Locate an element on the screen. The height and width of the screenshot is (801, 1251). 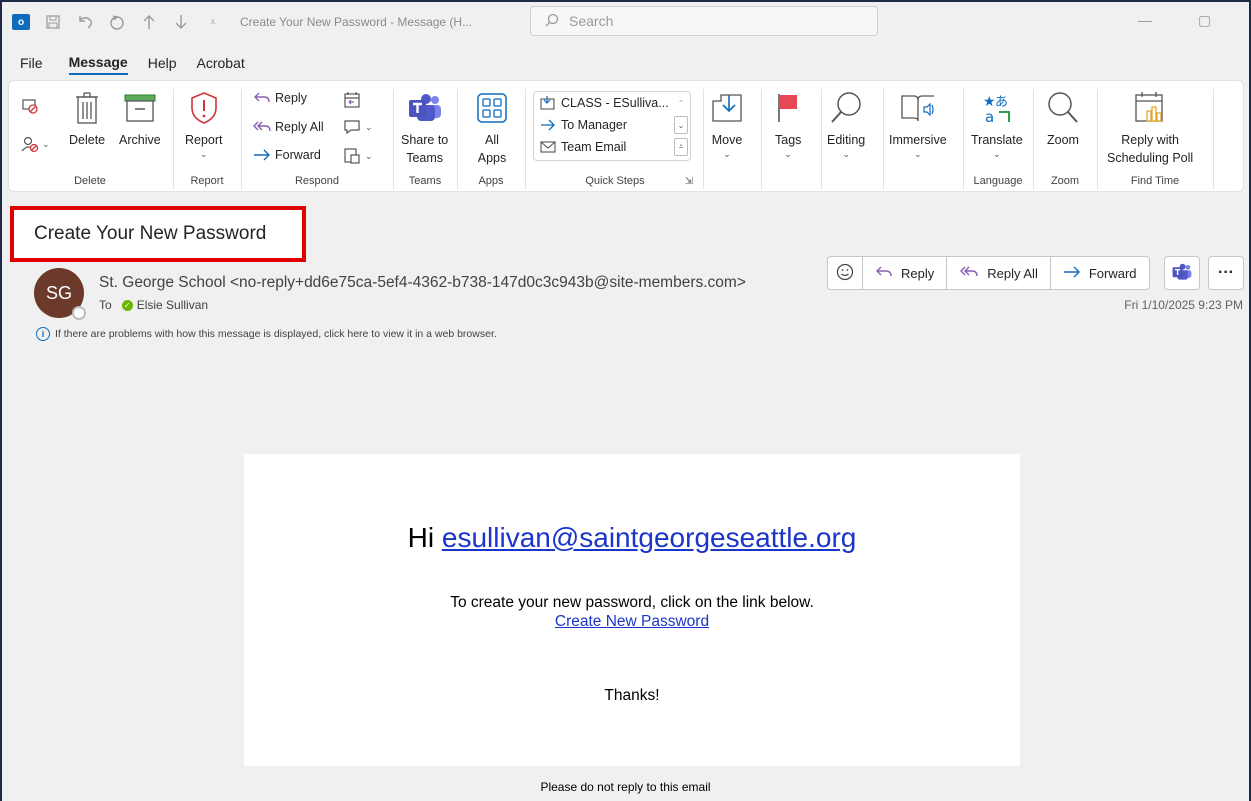
group-label-respond: Respond is located at coordinates (317, 181).